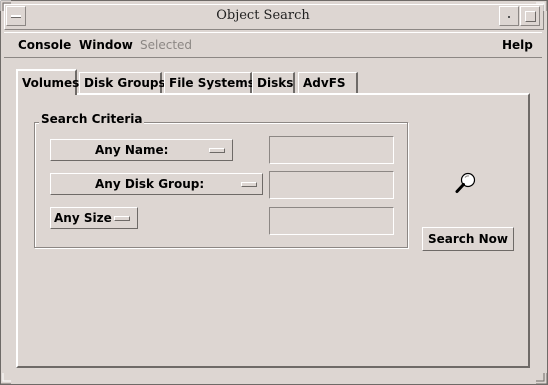 The image size is (548, 385). I want to click on menu-window: Window, so click(106, 45).